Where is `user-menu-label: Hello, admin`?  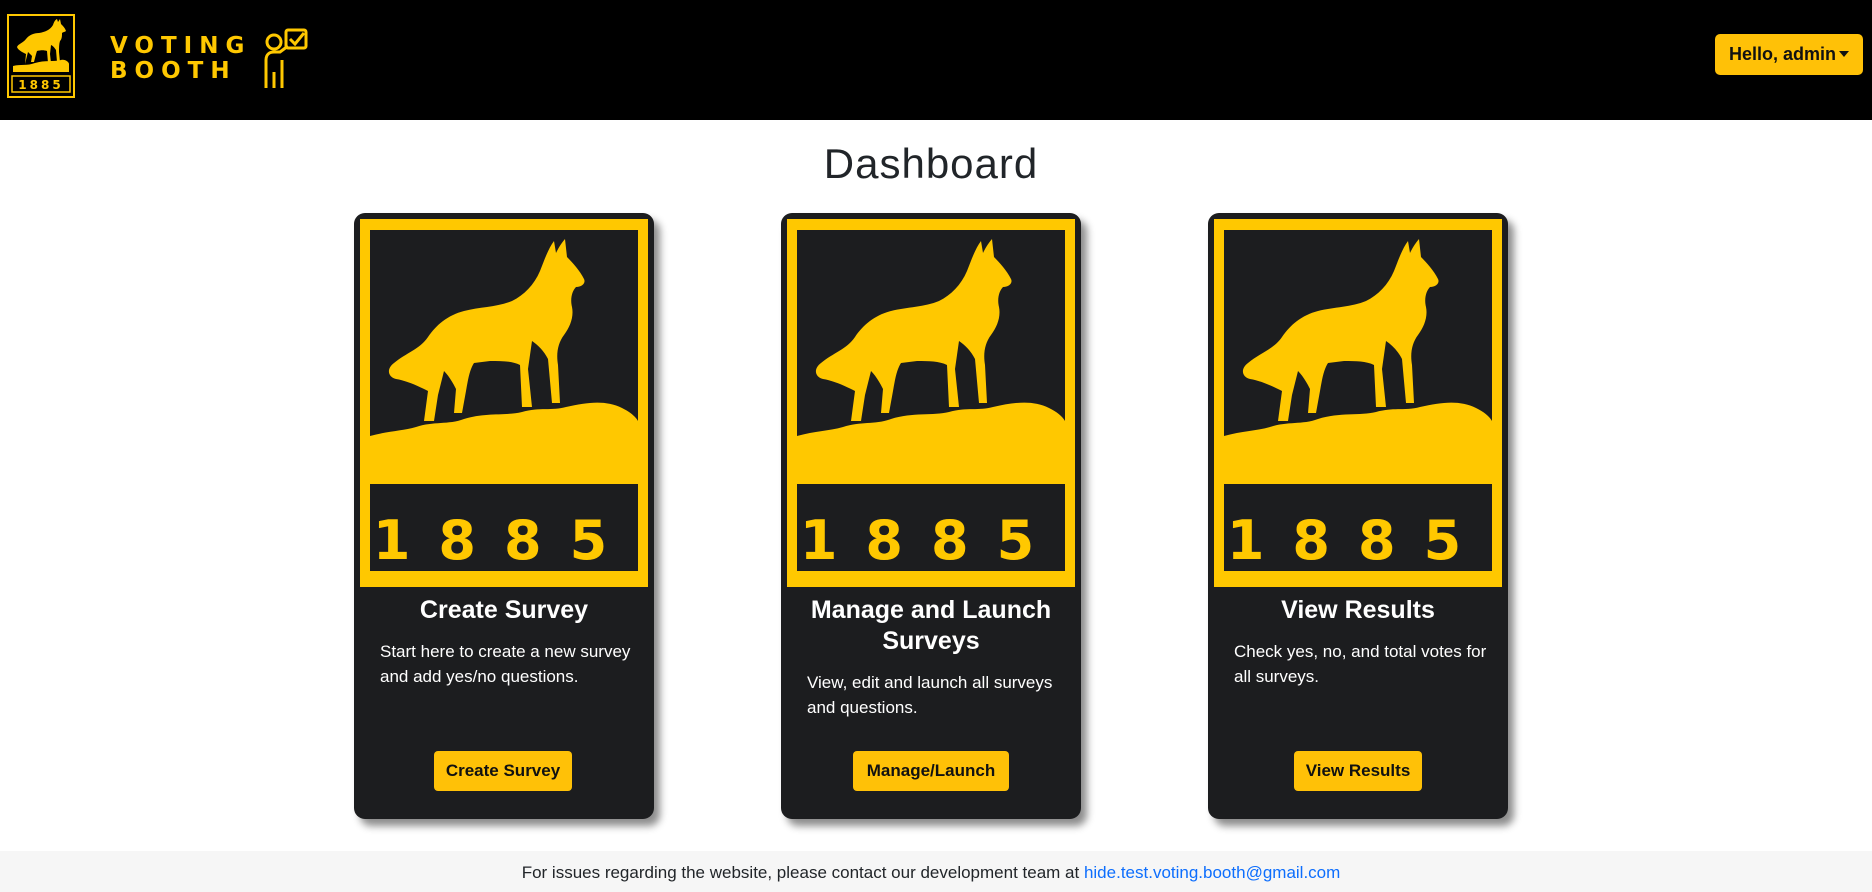 user-menu-label: Hello, admin is located at coordinates (1783, 54).